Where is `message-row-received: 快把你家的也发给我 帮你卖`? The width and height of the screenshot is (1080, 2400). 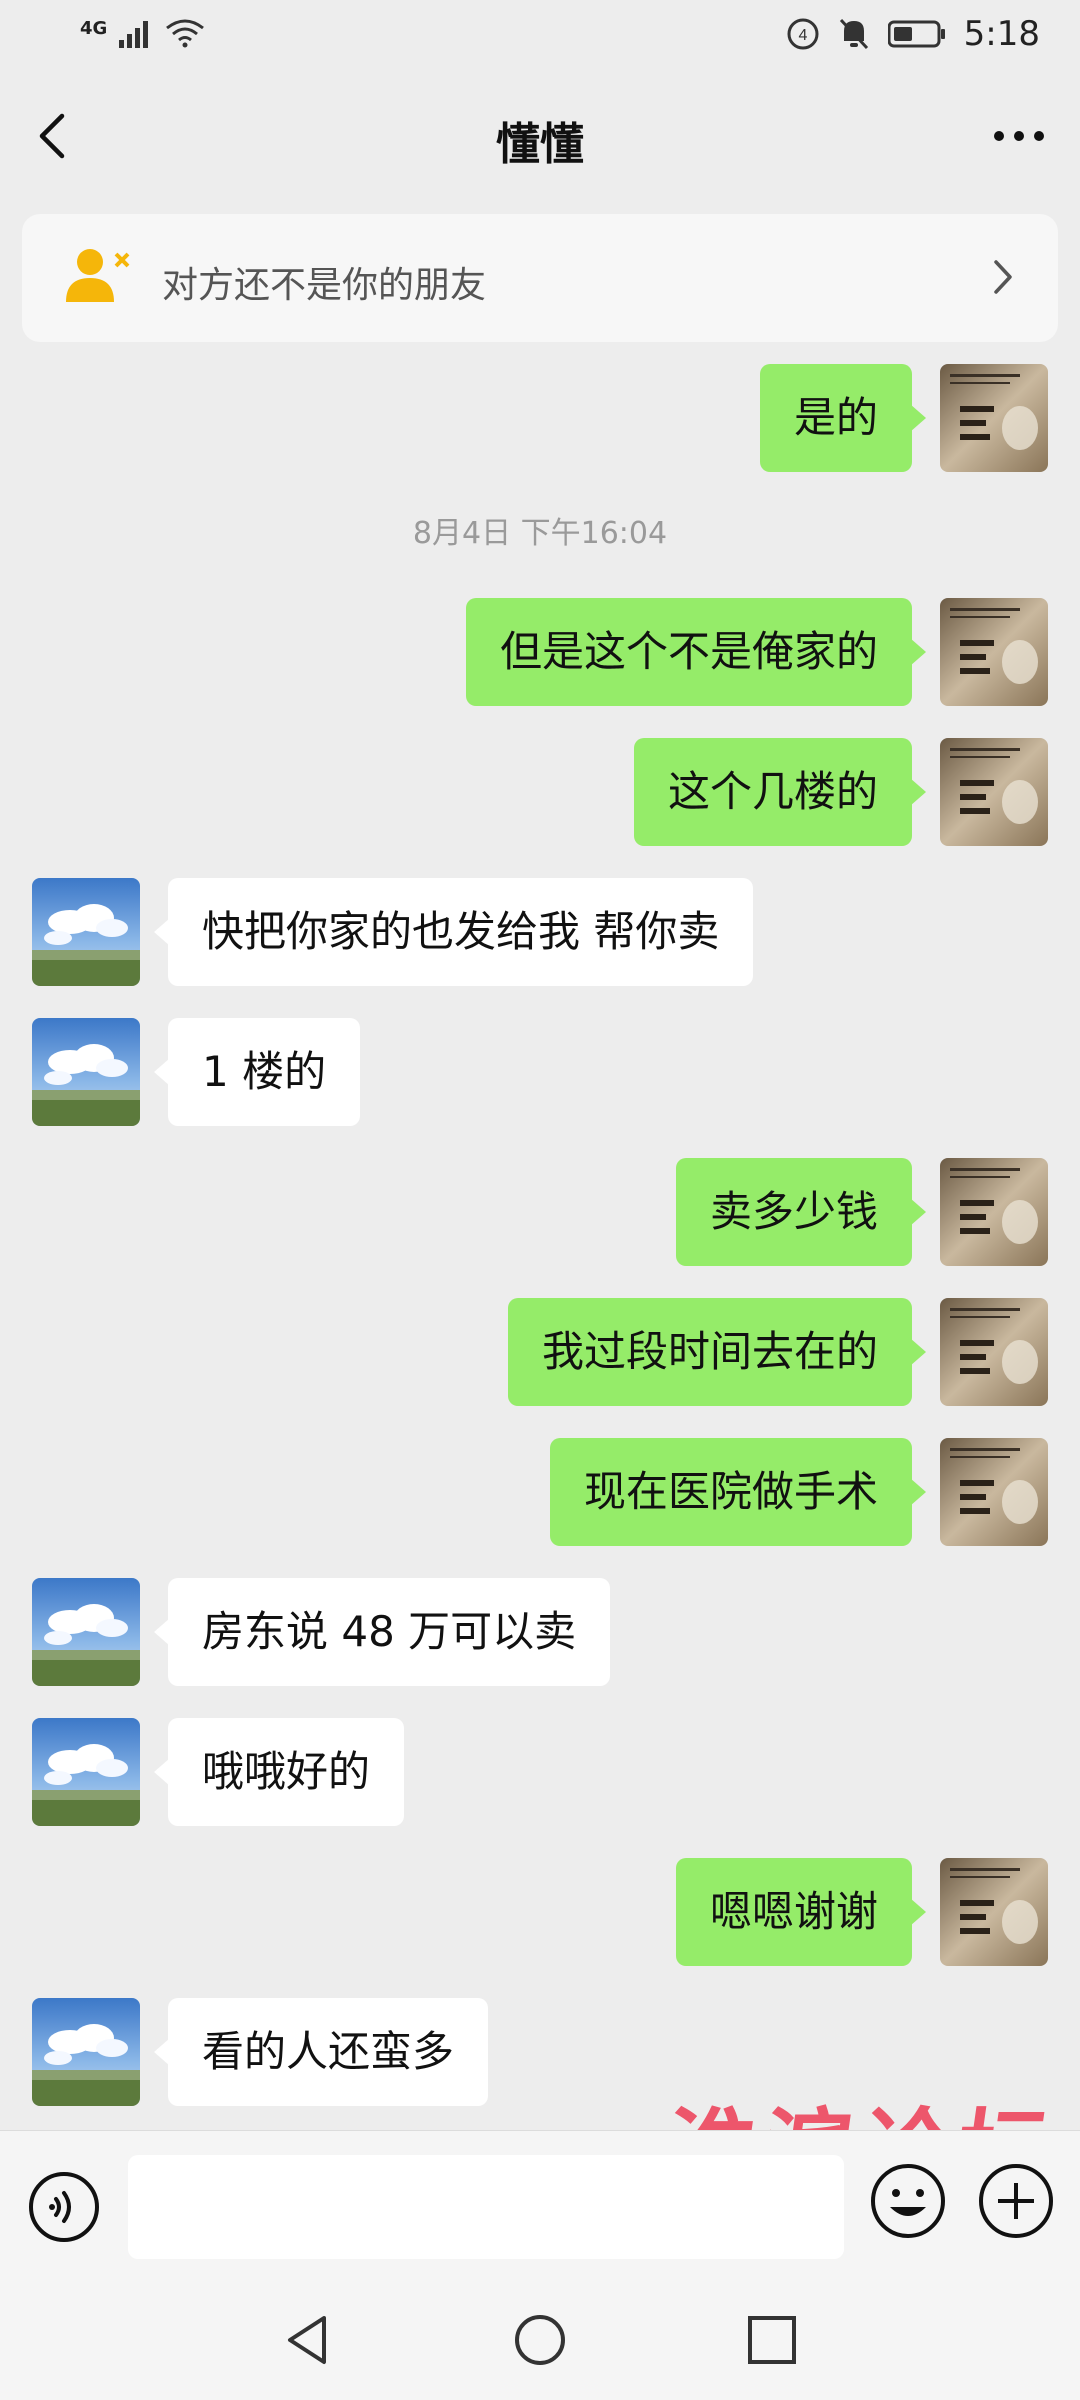
message-row-received: 快把你家的也发给我 帮你卖 is located at coordinates (540, 933).